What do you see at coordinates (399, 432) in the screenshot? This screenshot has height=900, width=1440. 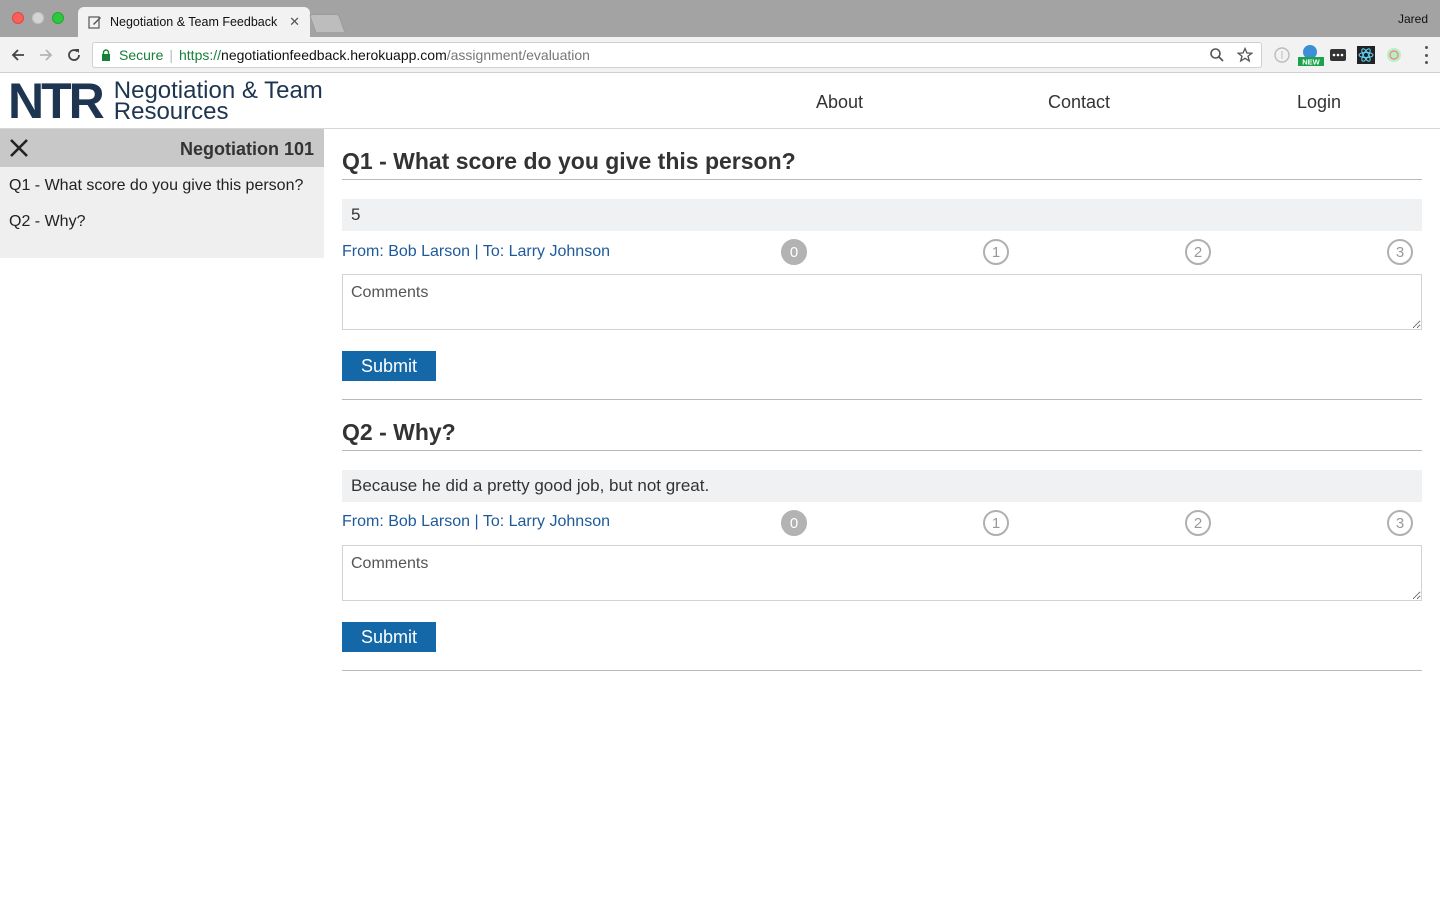 I see `question-2-title: Q2 - Why?` at bounding box center [399, 432].